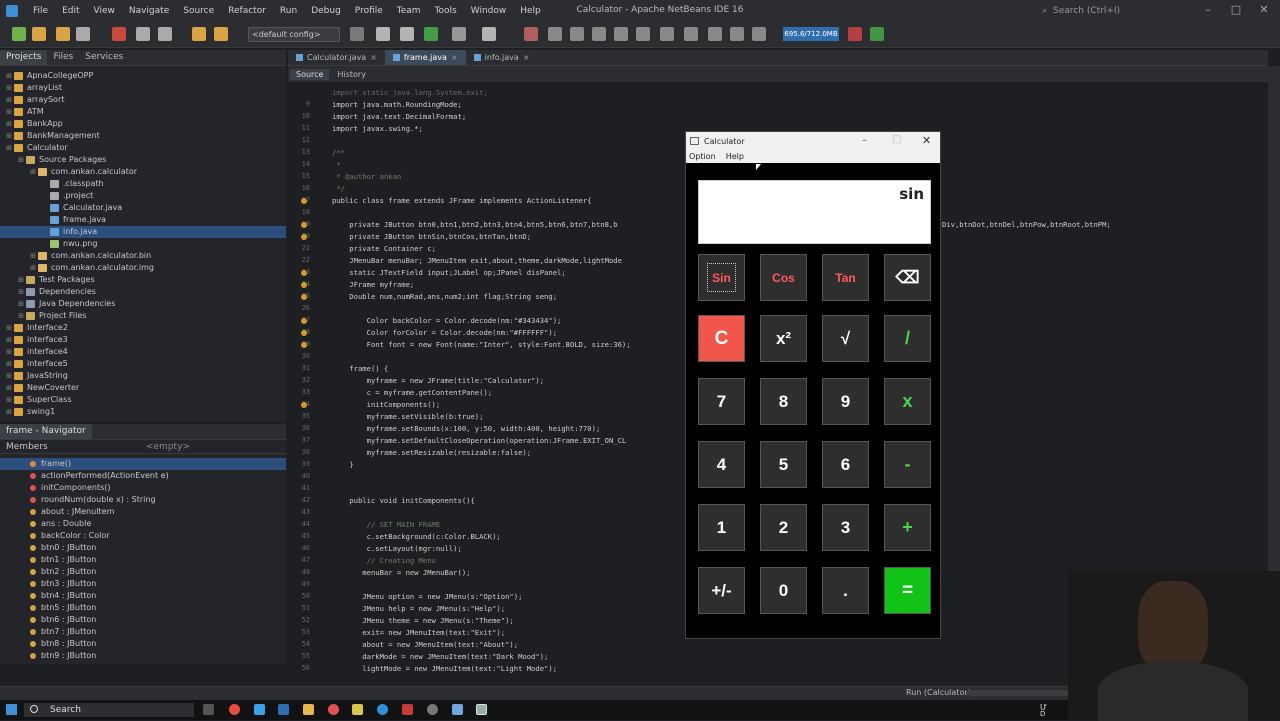 Image resolution: width=1280 pixels, height=721 pixels. What do you see at coordinates (382, 709) in the screenshot?
I see `vscode-icon` at bounding box center [382, 709].